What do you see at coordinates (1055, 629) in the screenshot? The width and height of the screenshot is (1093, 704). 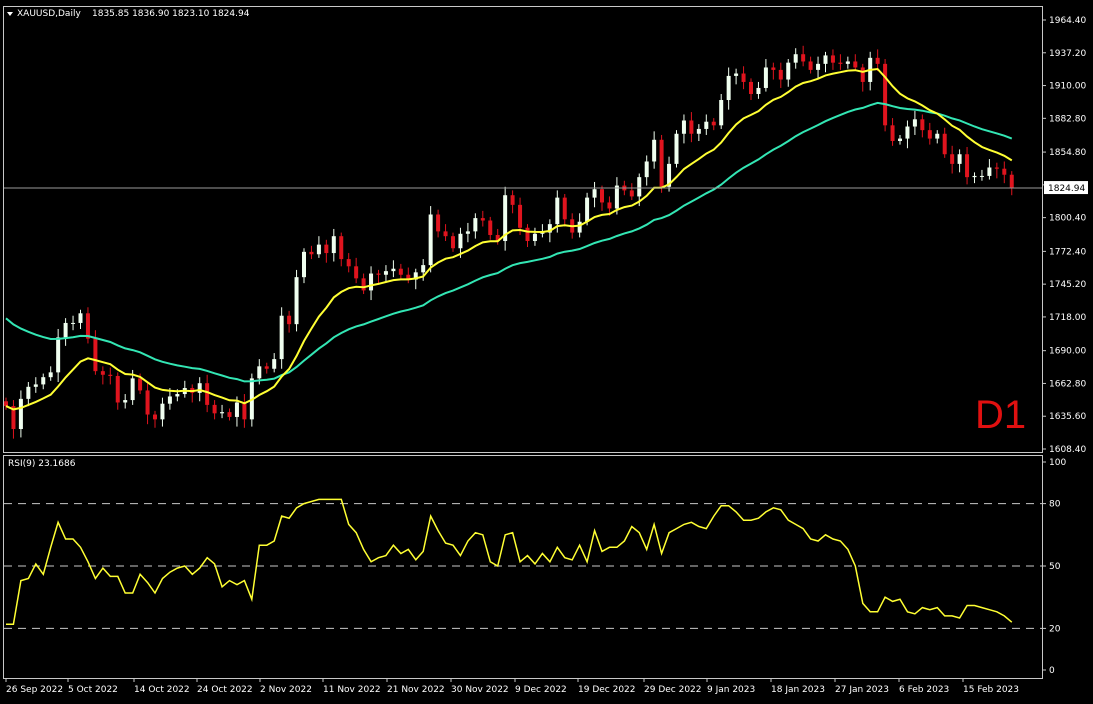 I see `rsi-tick-label: 20` at bounding box center [1055, 629].